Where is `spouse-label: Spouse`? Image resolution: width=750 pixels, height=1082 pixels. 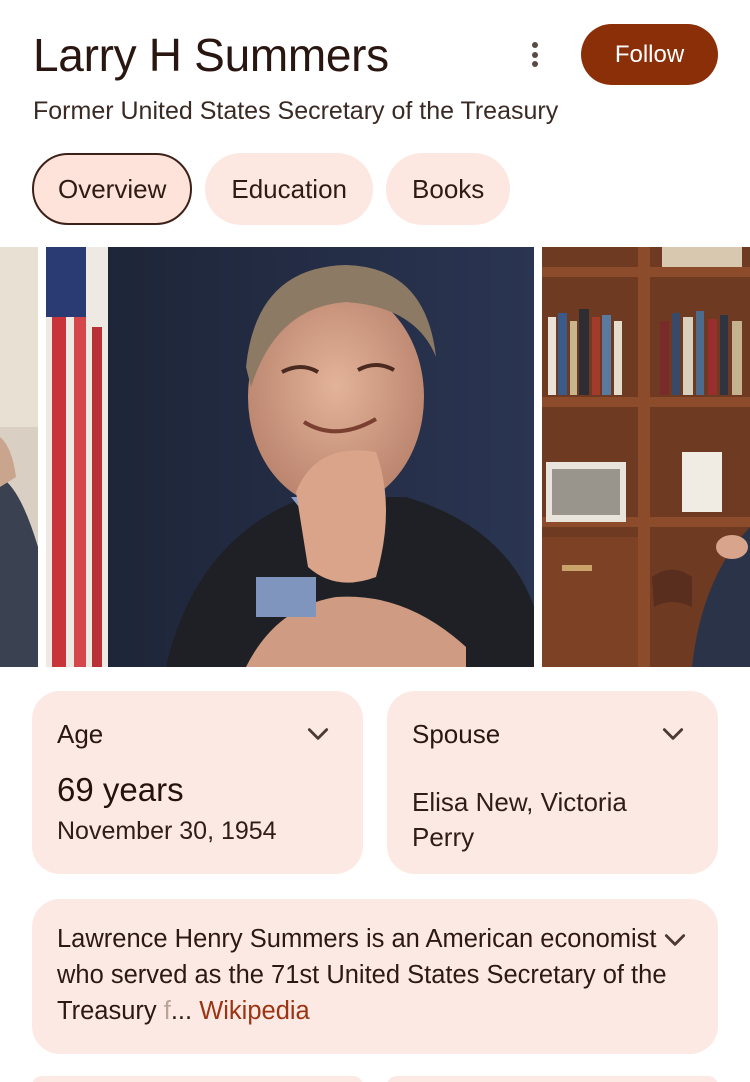 spouse-label: Spouse is located at coordinates (456, 734).